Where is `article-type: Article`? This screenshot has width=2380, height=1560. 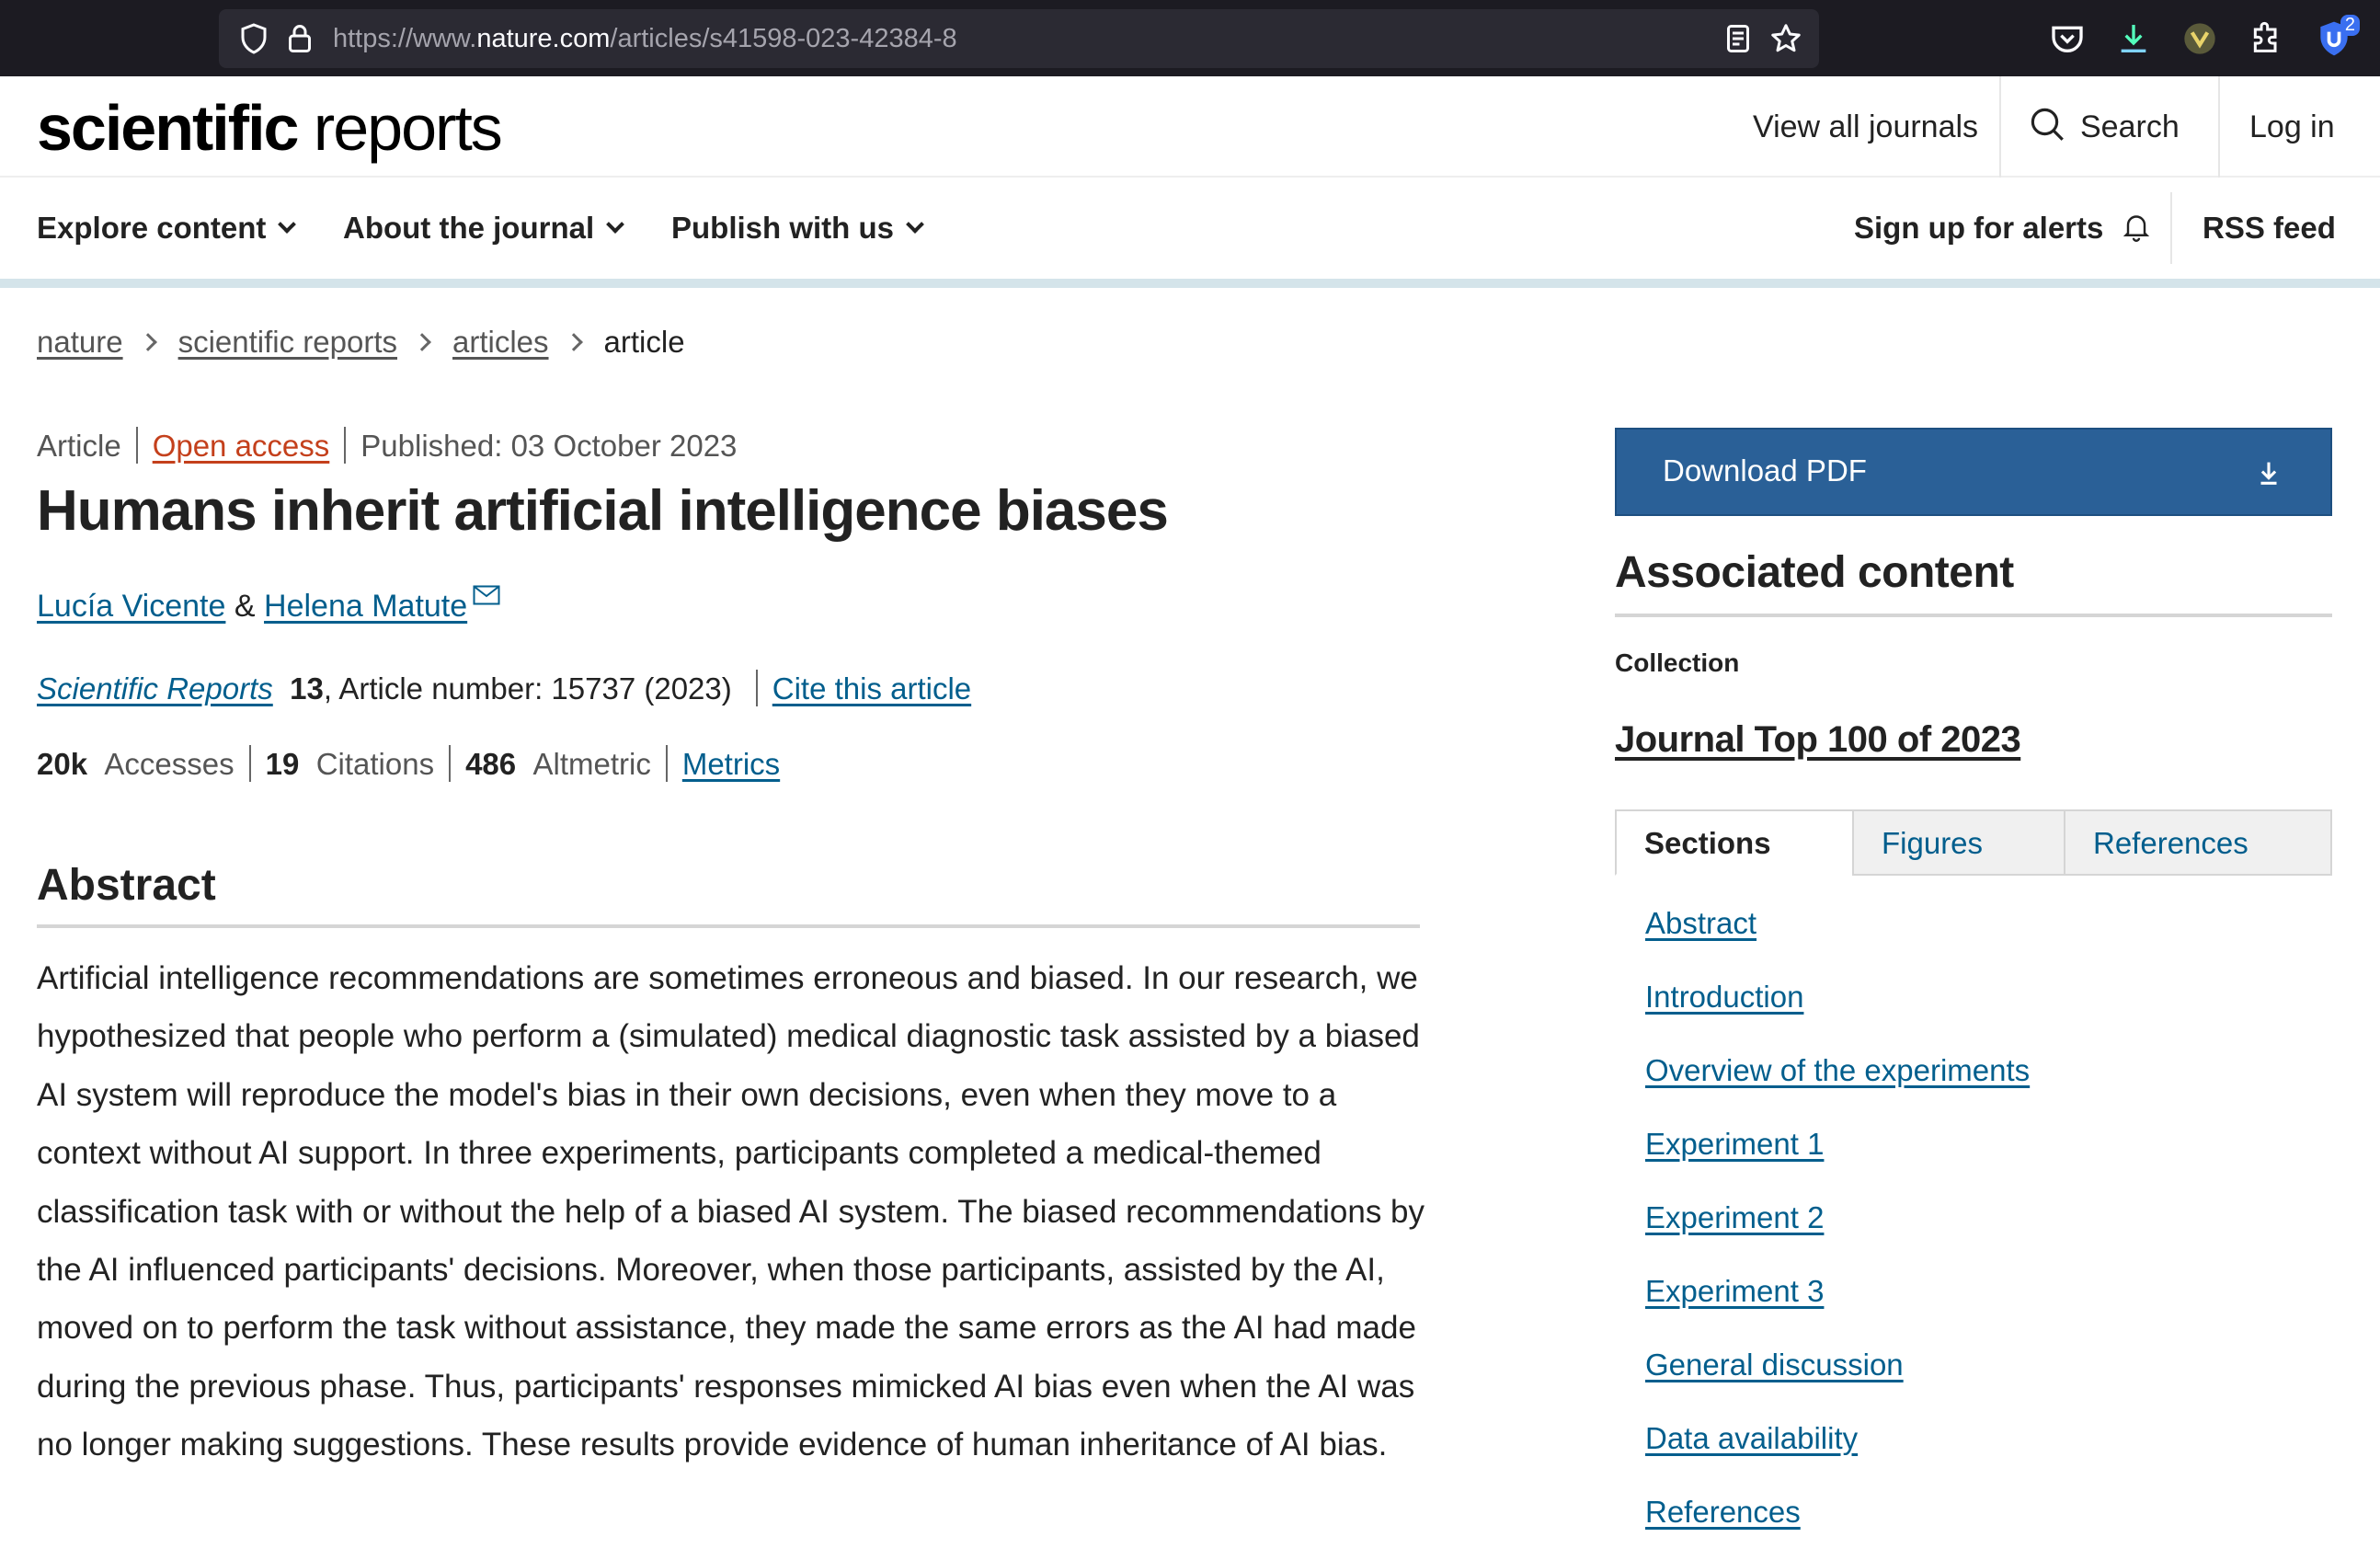
article-type: Article is located at coordinates (79, 446).